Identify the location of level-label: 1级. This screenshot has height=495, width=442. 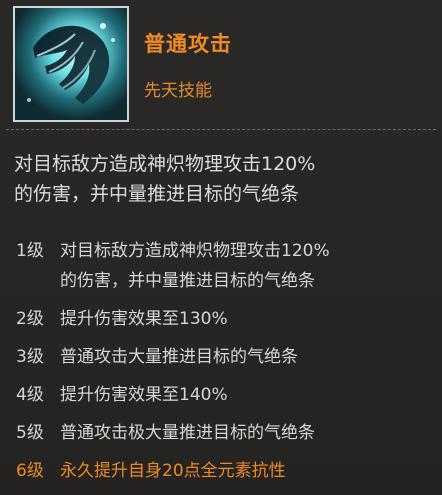
(30, 251).